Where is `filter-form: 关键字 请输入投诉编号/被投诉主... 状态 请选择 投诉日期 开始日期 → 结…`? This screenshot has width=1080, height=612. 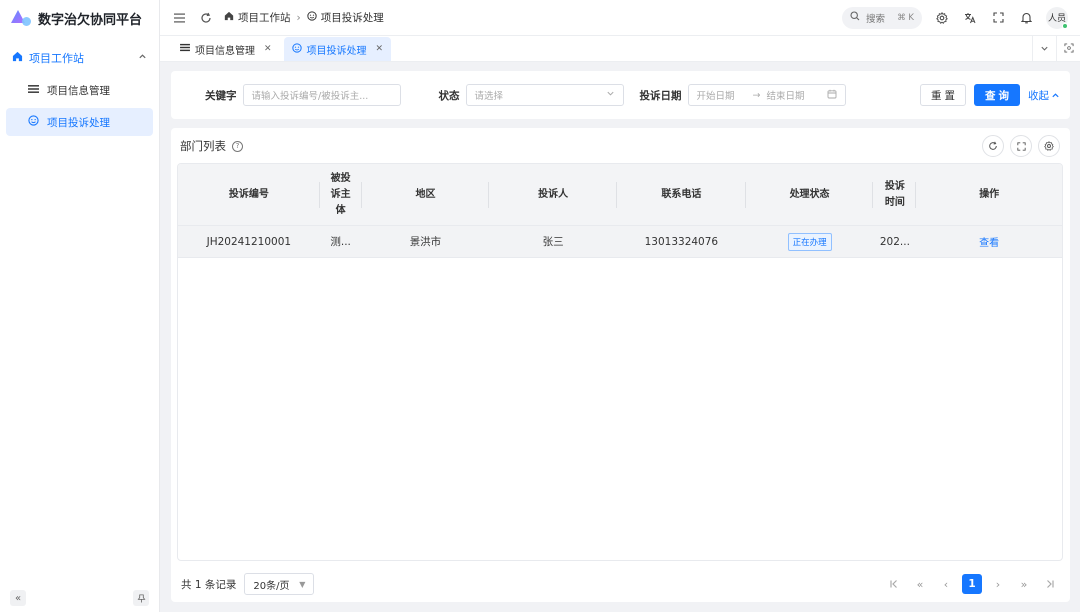 filter-form: 关键字 请输入投诉编号/被投诉主... 状态 请选择 投诉日期 开始日期 → 结… is located at coordinates (620, 95).